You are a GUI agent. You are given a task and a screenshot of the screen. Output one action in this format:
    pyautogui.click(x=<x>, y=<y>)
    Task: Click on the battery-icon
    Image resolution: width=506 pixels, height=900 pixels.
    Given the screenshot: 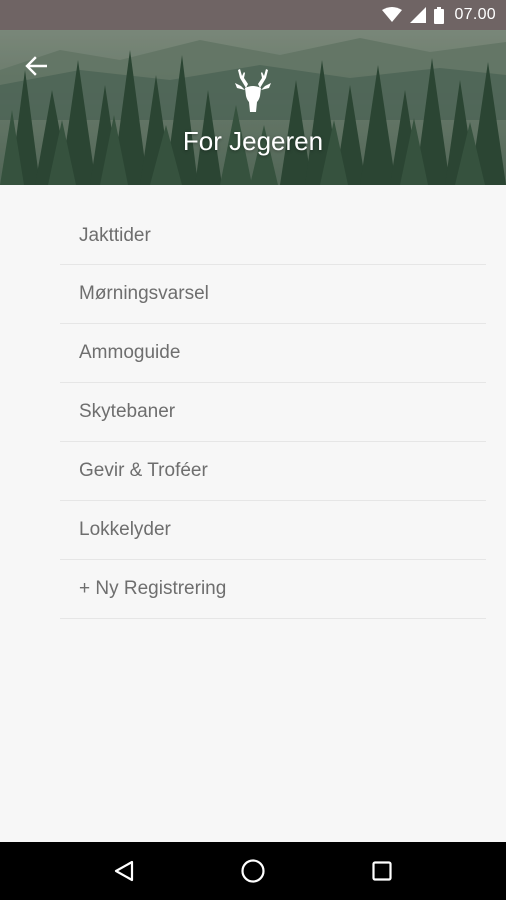 What is the action you would take?
    pyautogui.click(x=439, y=15)
    